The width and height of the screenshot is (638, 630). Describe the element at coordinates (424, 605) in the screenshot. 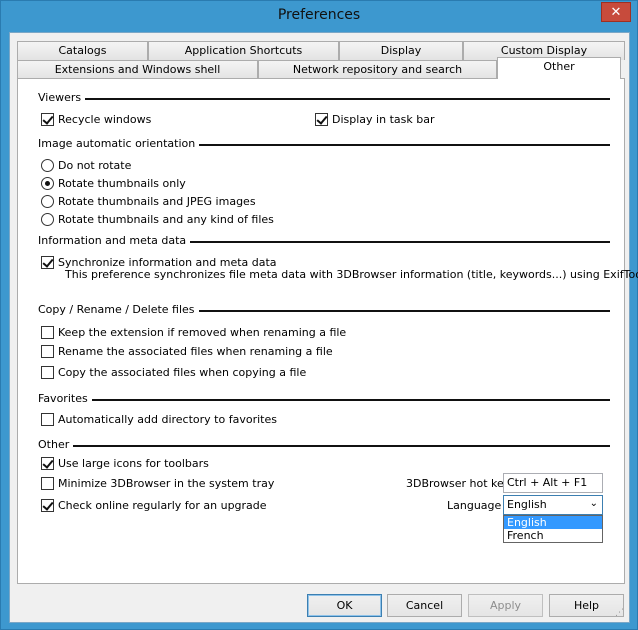

I see `cancel-button: Cancel` at that location.